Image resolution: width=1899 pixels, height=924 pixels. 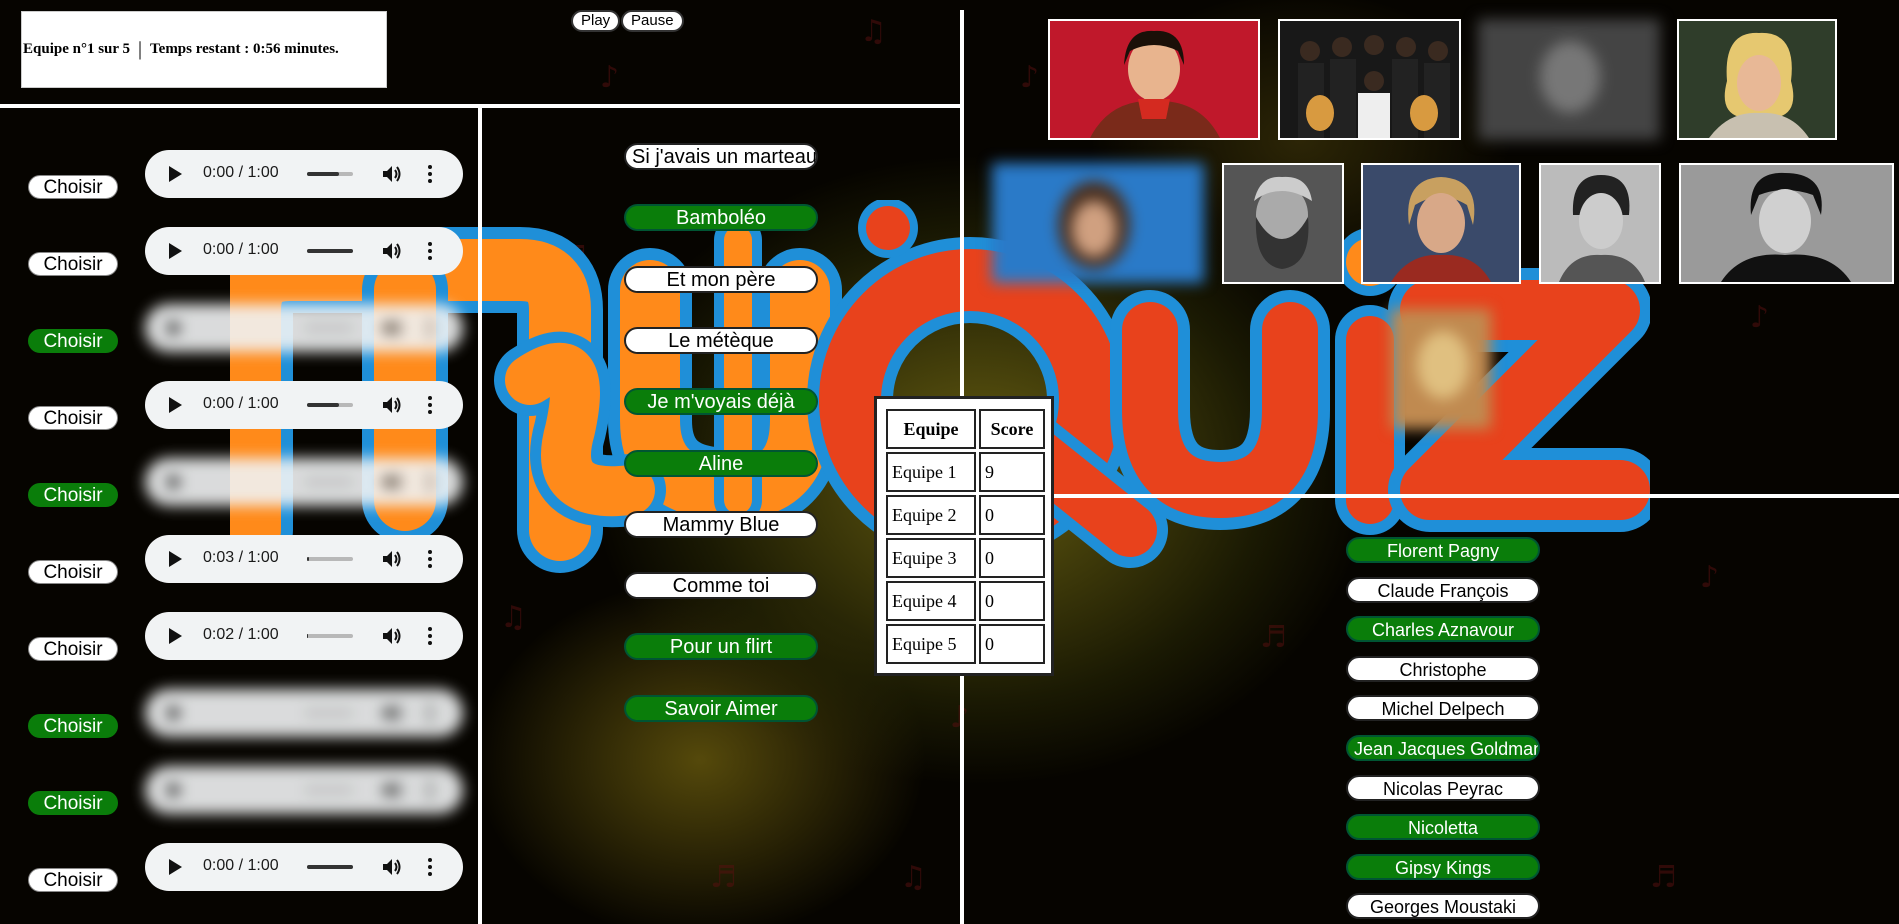 What do you see at coordinates (652, 21) in the screenshot?
I see `pause-button: Pause` at bounding box center [652, 21].